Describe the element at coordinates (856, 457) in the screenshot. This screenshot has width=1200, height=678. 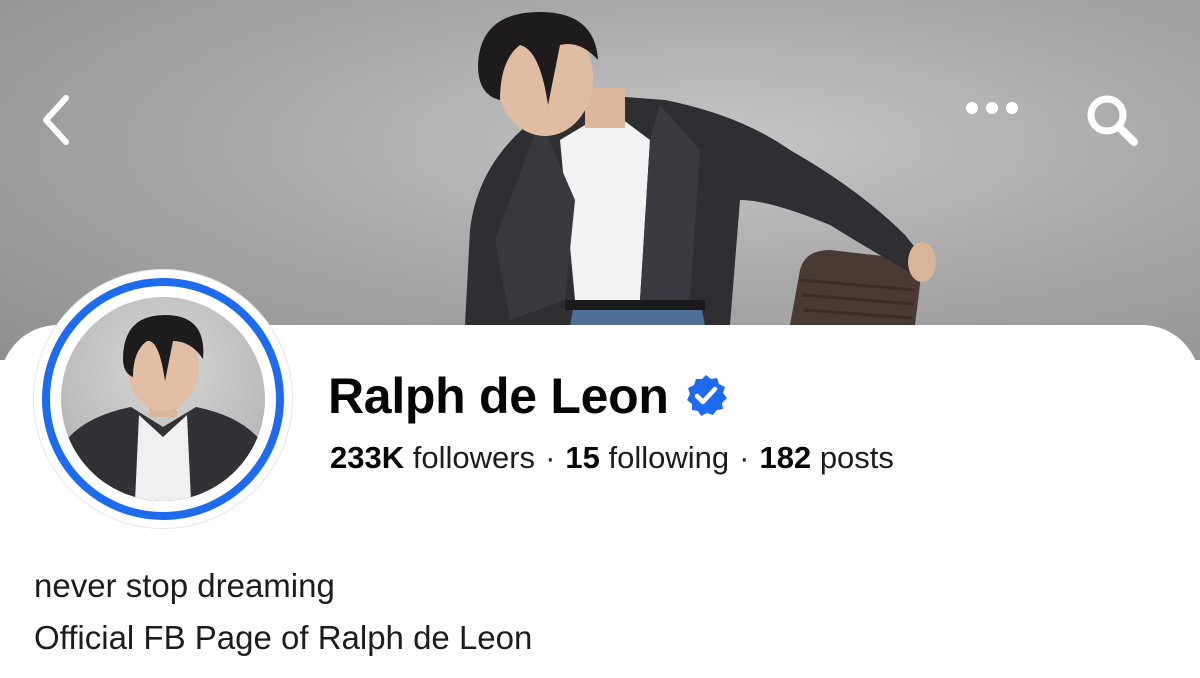
I see `posts-label: posts` at that location.